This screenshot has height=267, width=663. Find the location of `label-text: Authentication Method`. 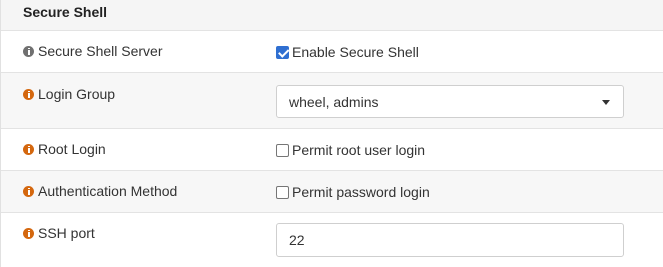

label-text: Authentication Method is located at coordinates (108, 191).